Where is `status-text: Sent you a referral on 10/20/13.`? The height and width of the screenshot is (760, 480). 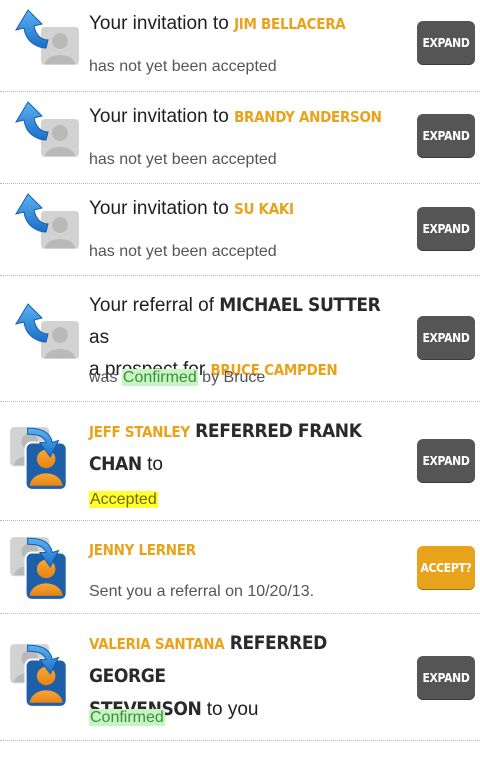
status-text: Sent you a referral on 10/20/13. is located at coordinates (202, 591).